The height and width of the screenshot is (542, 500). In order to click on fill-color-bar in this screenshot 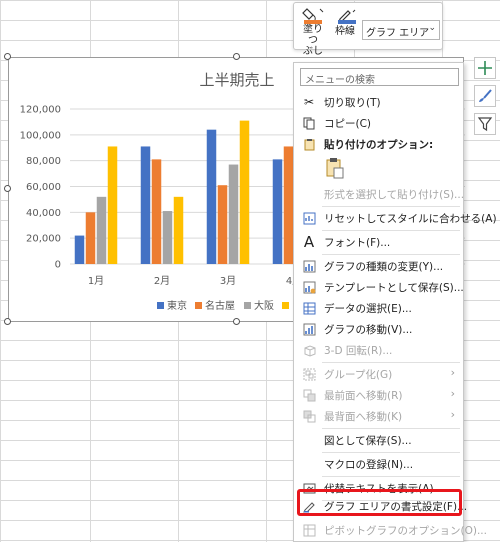, I will do `click(313, 22)`.